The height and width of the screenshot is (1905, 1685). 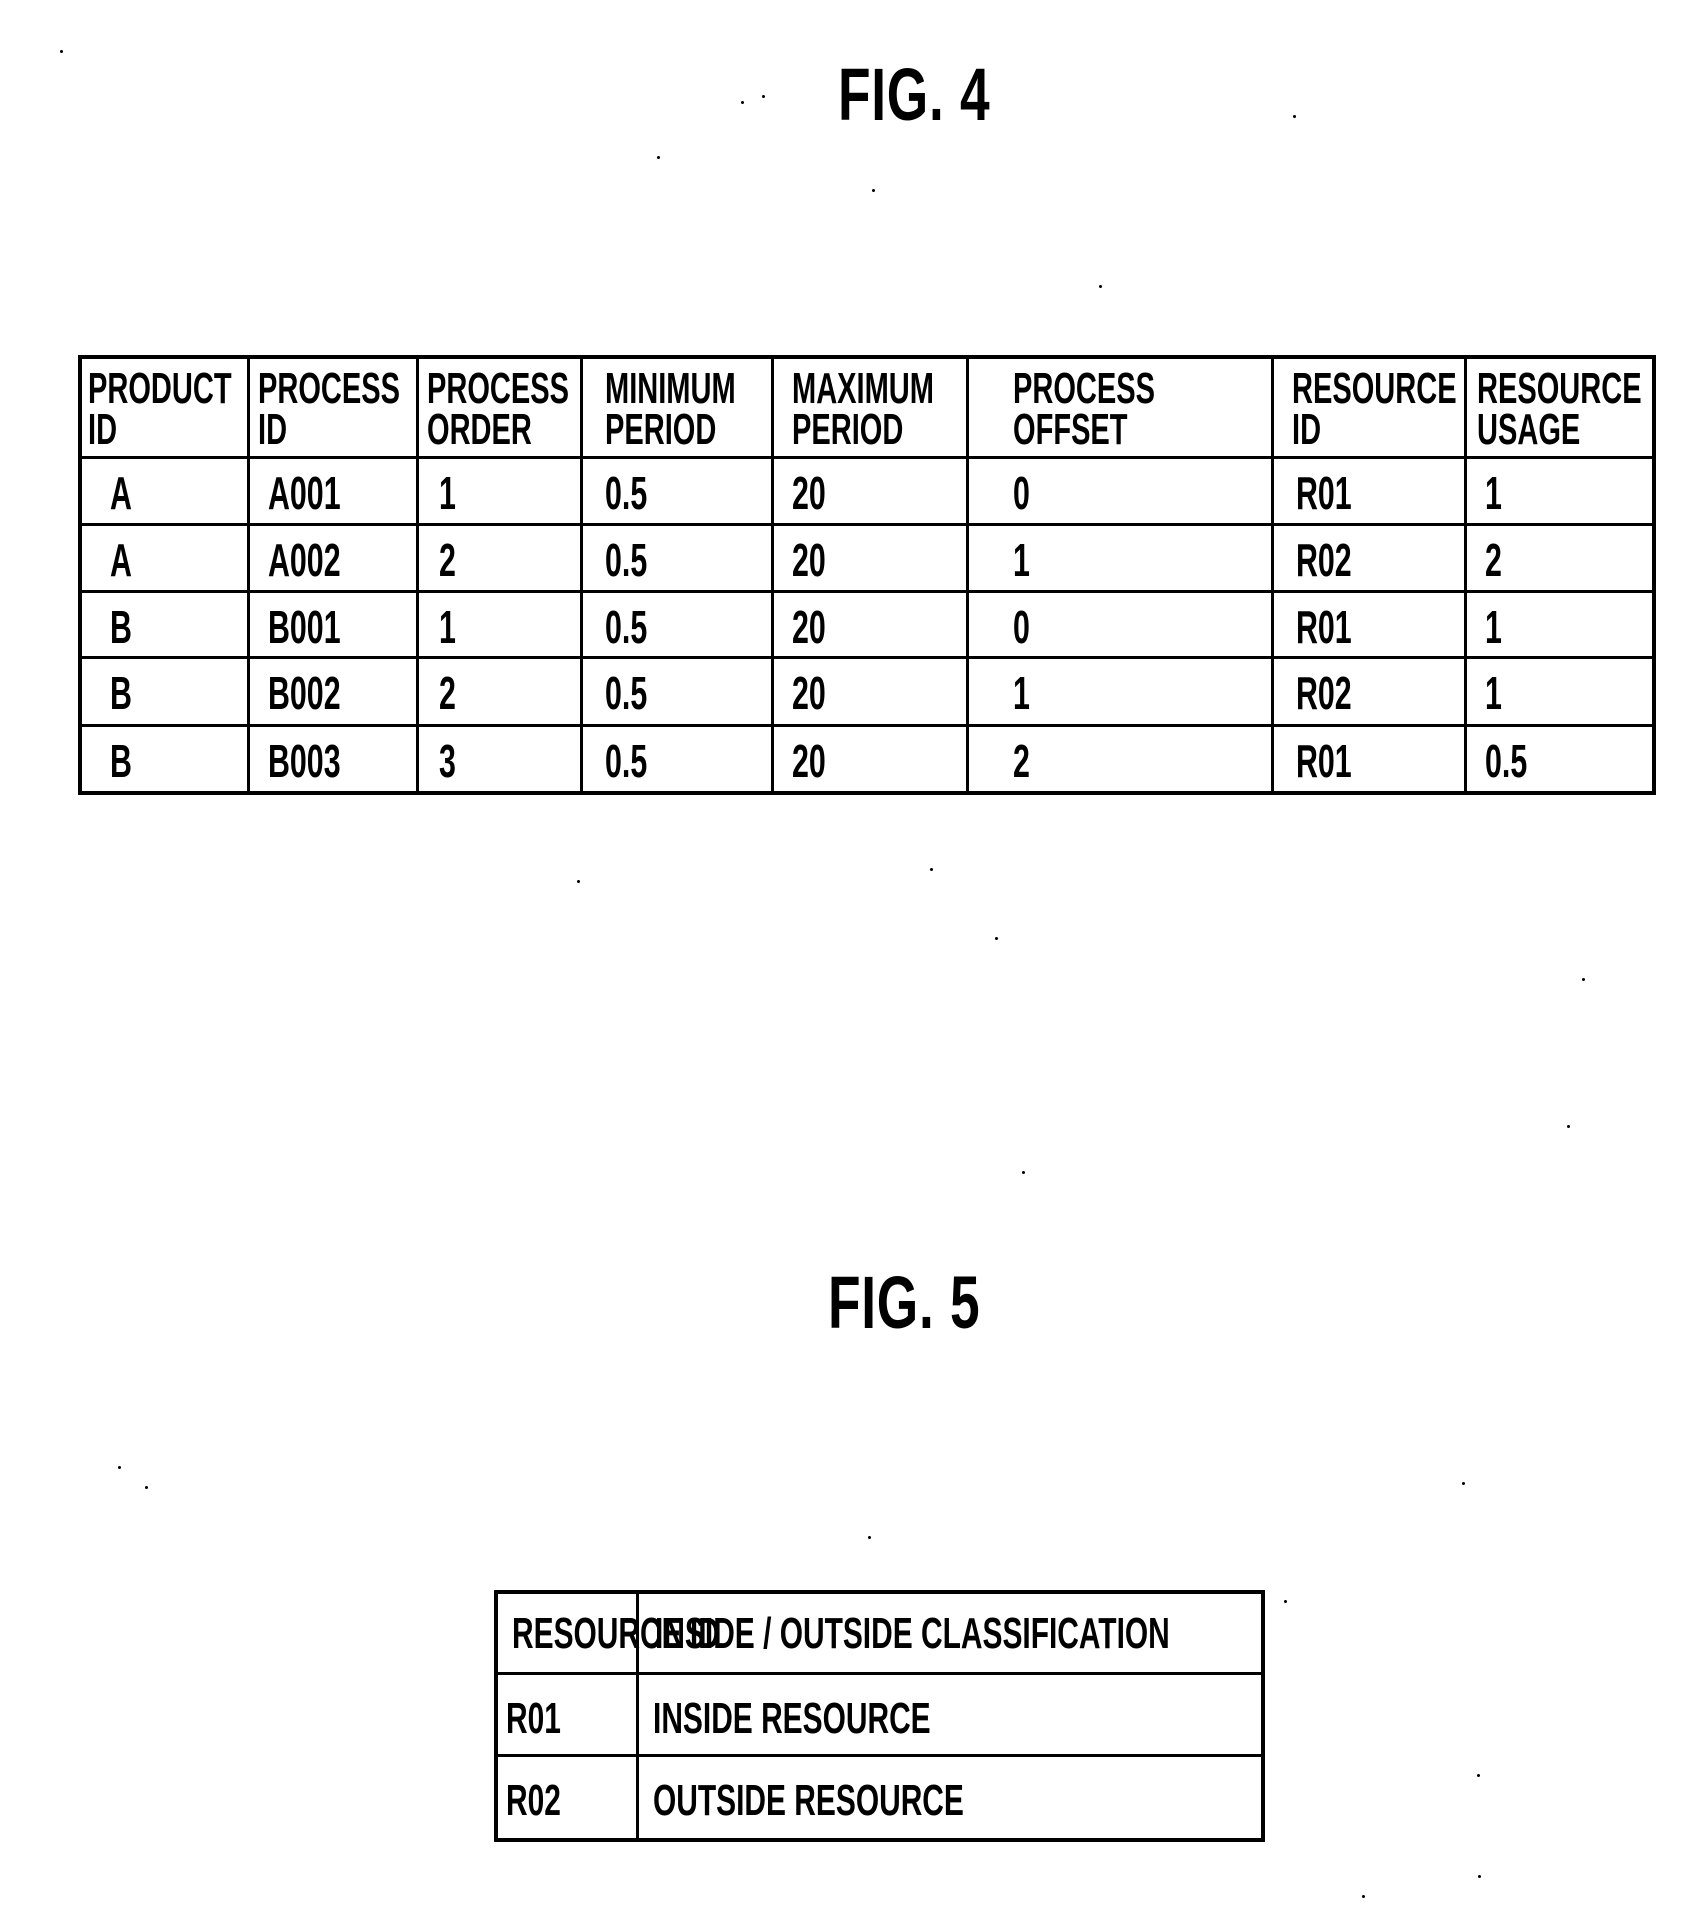 What do you see at coordinates (304, 493) in the screenshot?
I see `fig4-cell: A001` at bounding box center [304, 493].